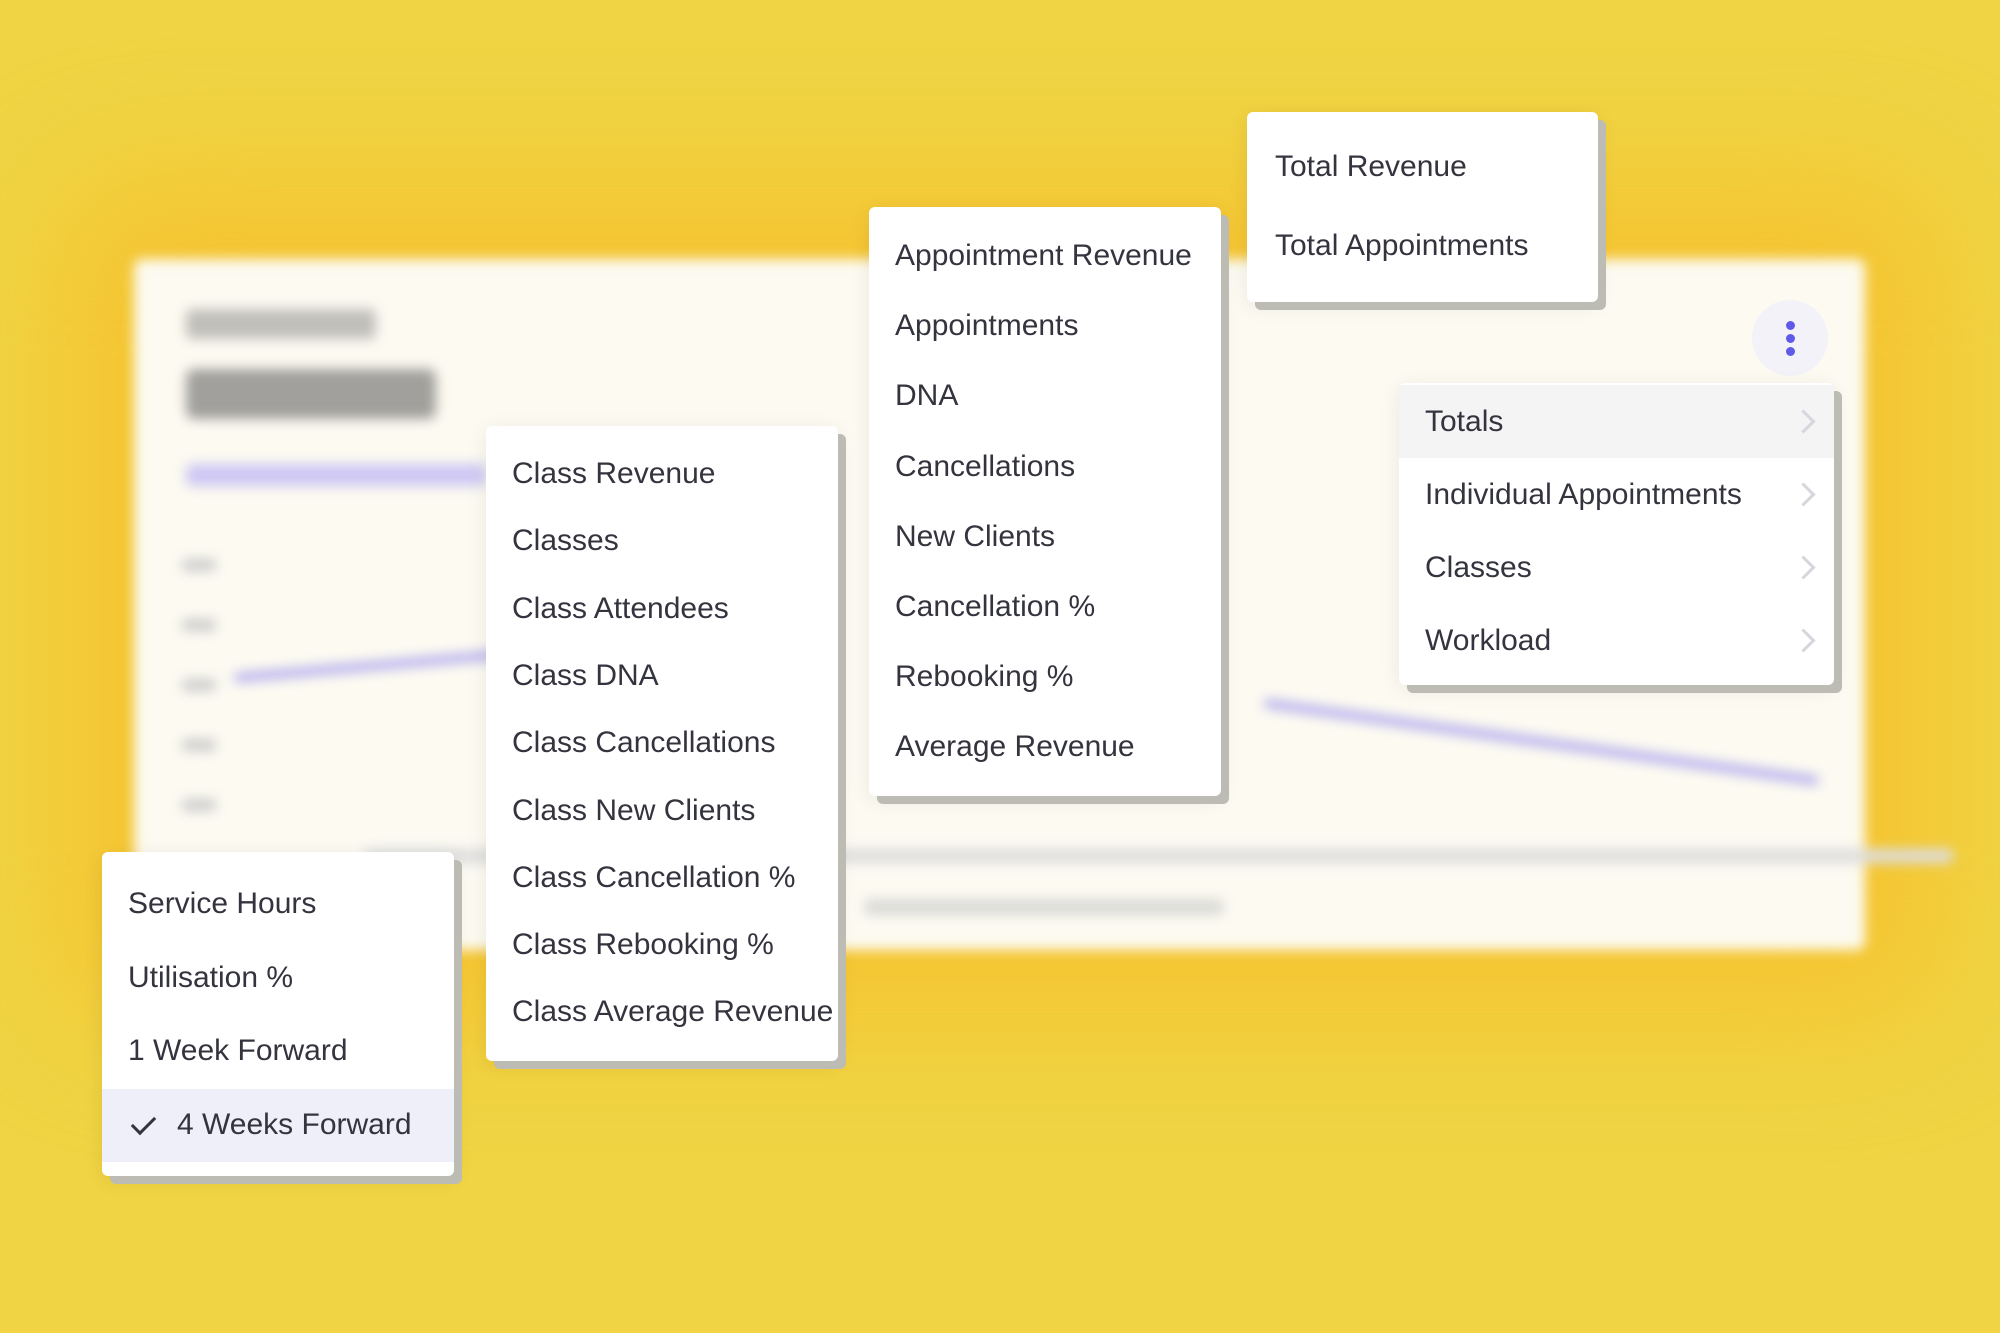 The image size is (2000, 1333). I want to click on menu-item-cancellation: Cancellation %, so click(1045, 607).